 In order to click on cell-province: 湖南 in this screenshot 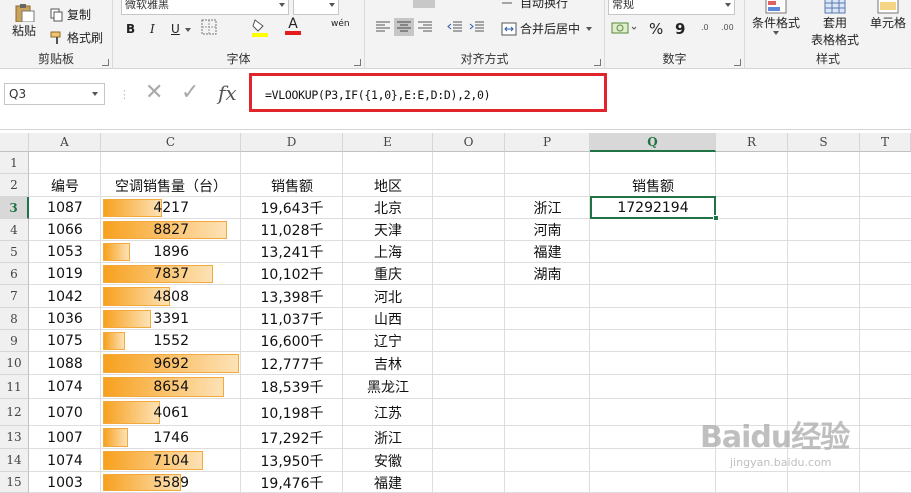, I will do `click(547, 274)`.